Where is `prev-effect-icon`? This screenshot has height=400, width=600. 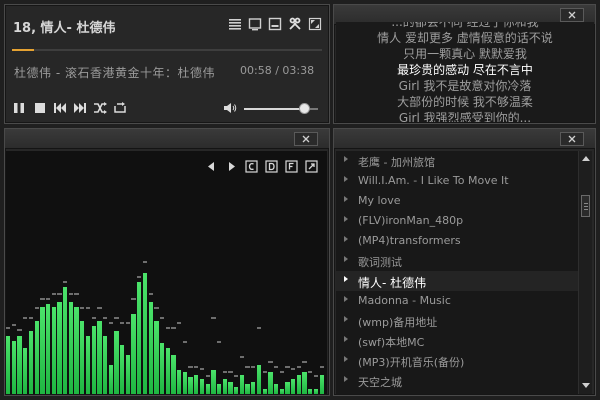
prev-effect-icon is located at coordinates (211, 166).